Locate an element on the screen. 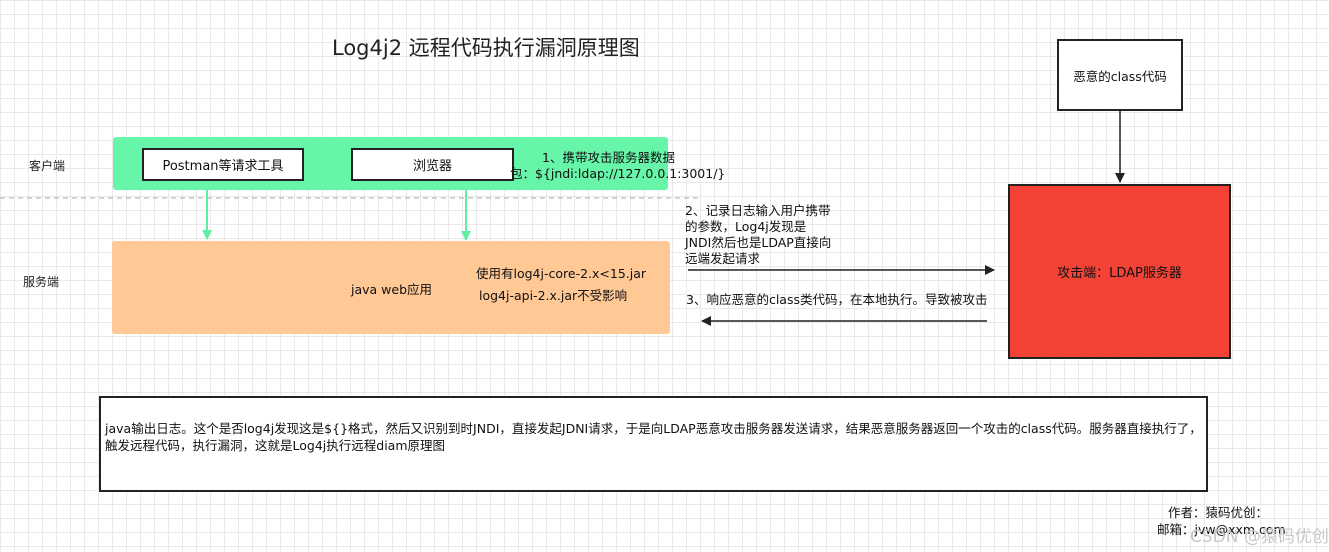 The image size is (1329, 552). postman-box: Postman等请求工具 is located at coordinates (223, 164).